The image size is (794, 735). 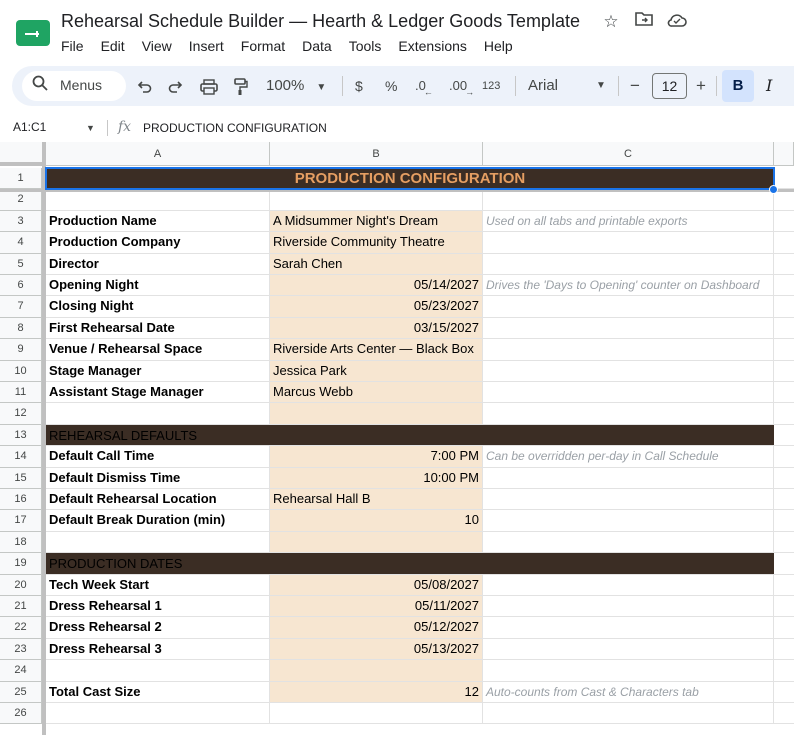 I want to click on field-note: Auto-counts from Cast & Characters tab, so click(x=628, y=692).